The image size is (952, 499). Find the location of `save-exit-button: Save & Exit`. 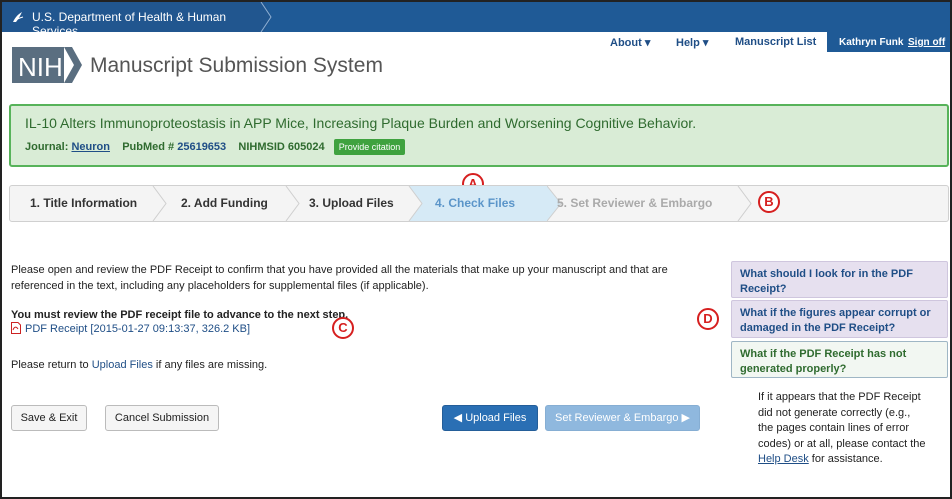

save-exit-button: Save & Exit is located at coordinates (49, 418).